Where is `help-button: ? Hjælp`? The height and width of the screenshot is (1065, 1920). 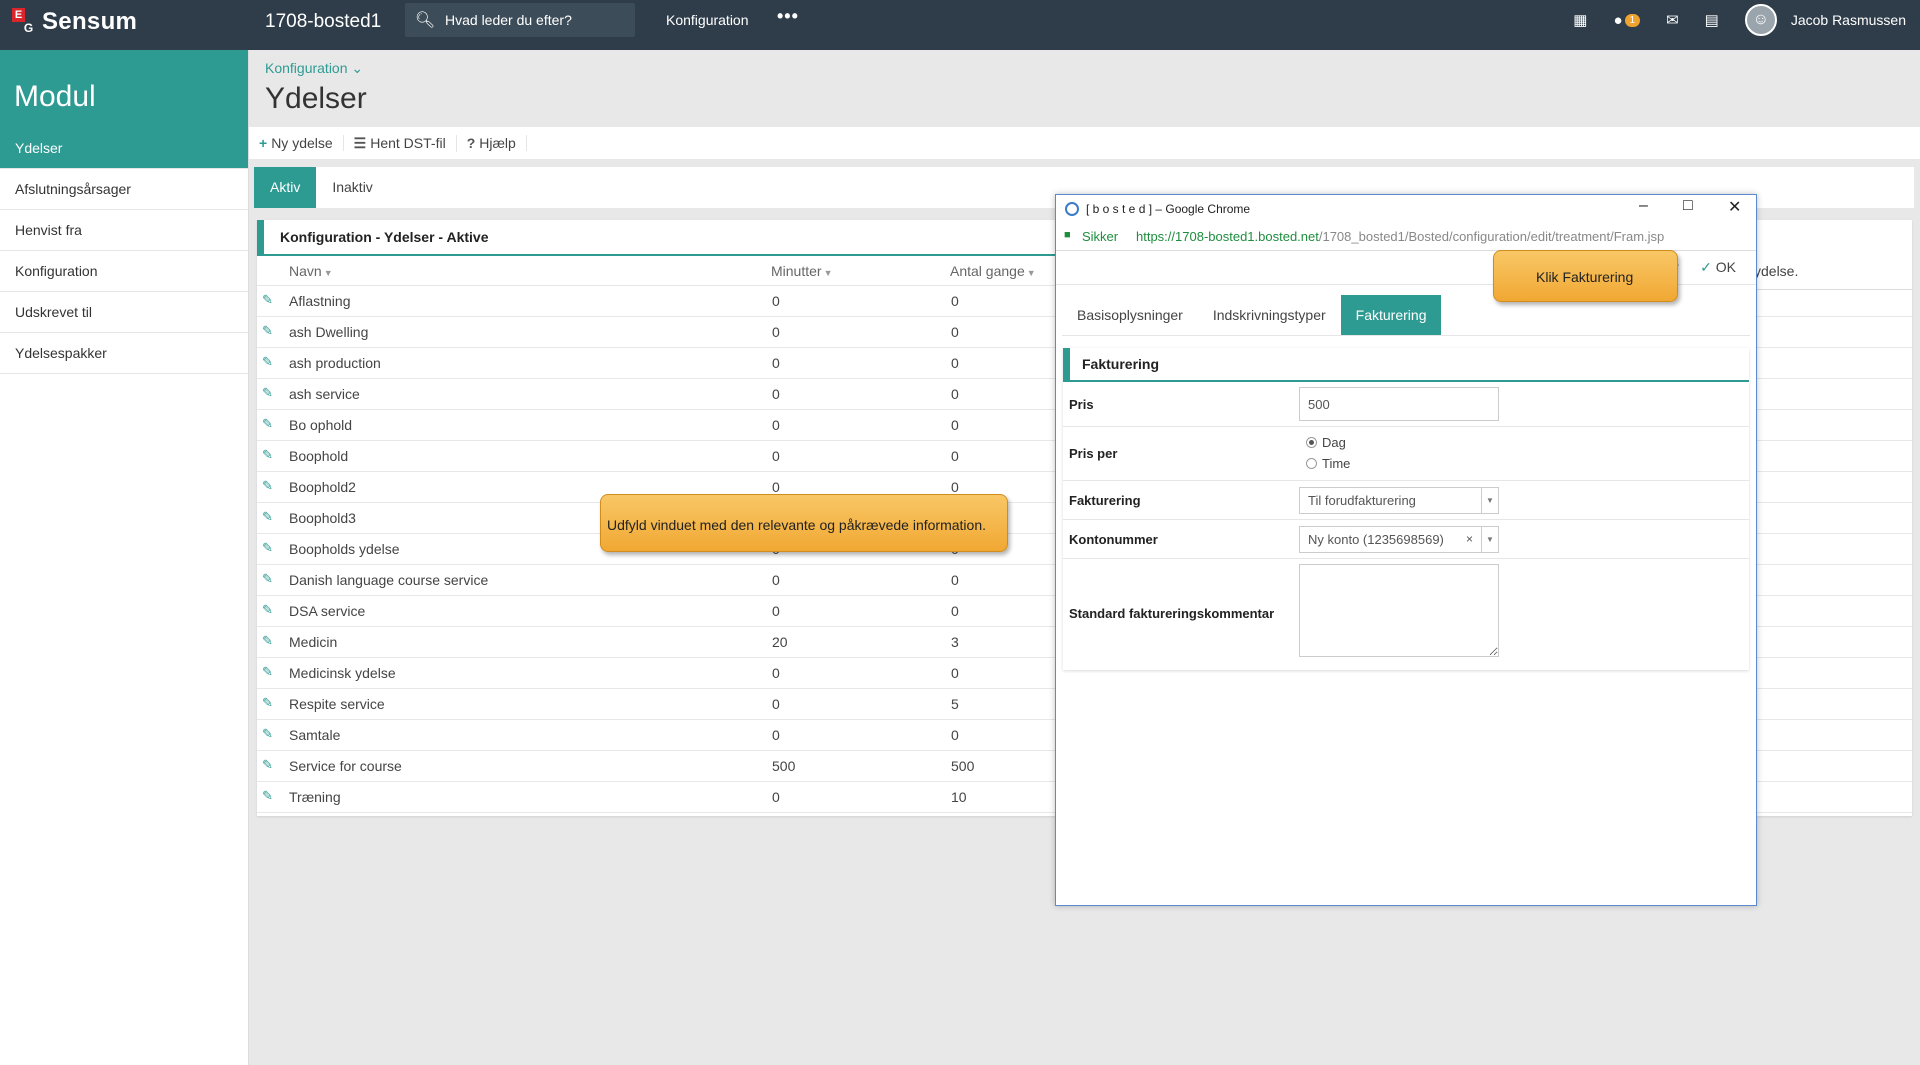 help-button: ? Hjælp is located at coordinates (497, 143).